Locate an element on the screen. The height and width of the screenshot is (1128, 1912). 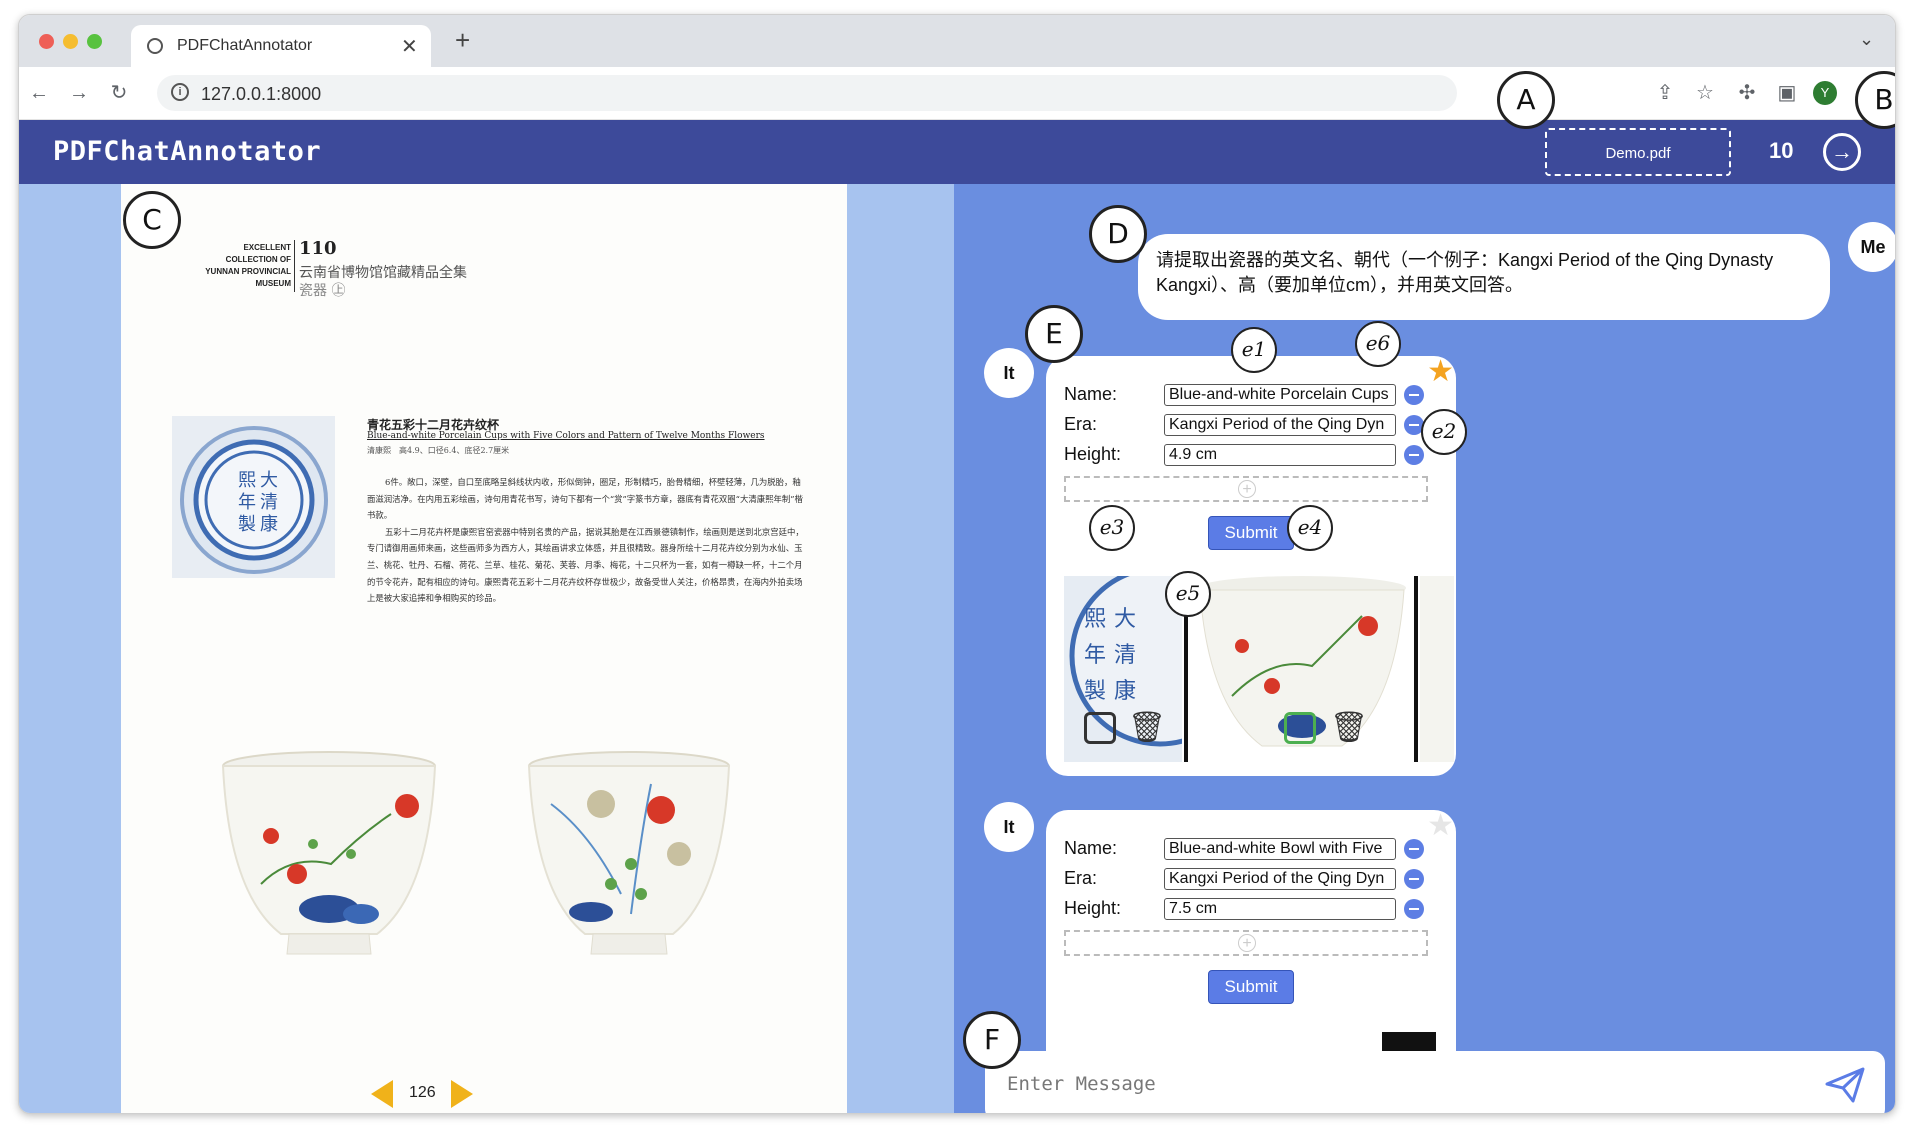
category-cn: 瓷器 ㊤ is located at coordinates (322, 291).